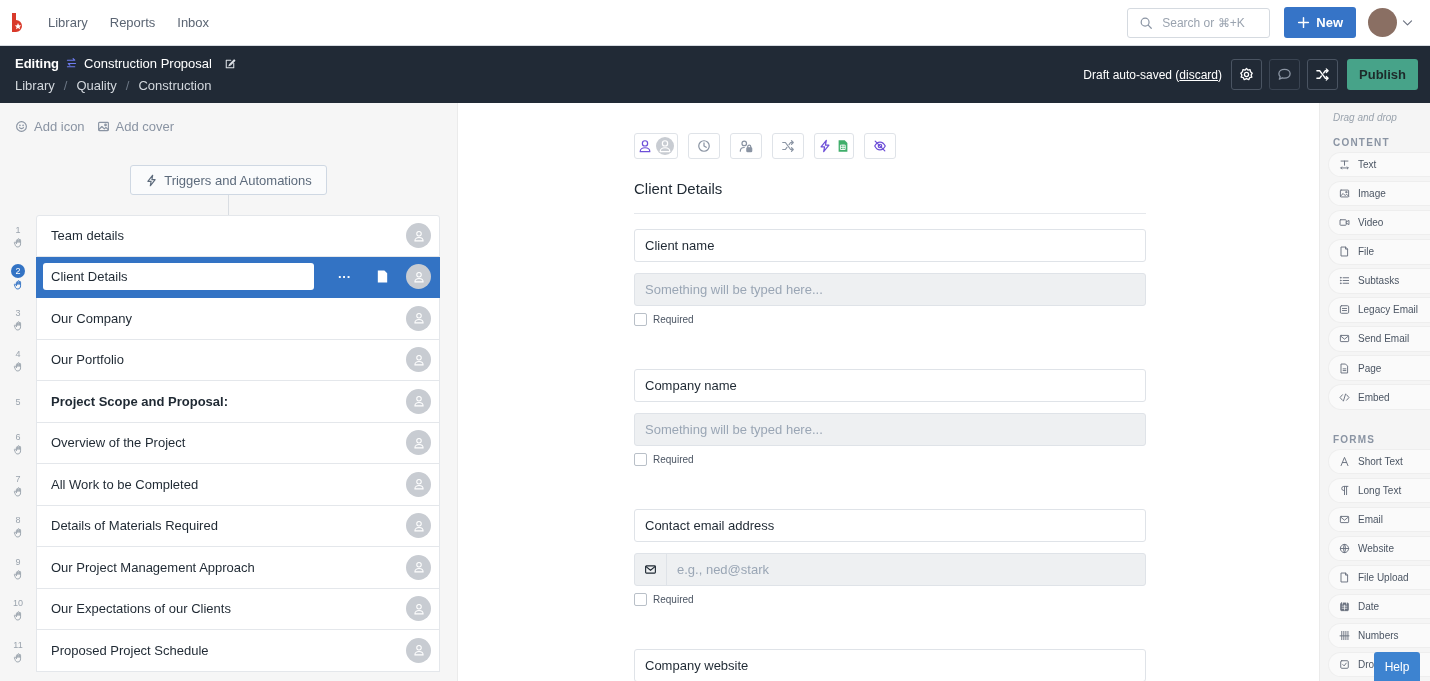 The image size is (1430, 681). What do you see at coordinates (1379, 368) in the screenshot?
I see `block-item: Page` at bounding box center [1379, 368].